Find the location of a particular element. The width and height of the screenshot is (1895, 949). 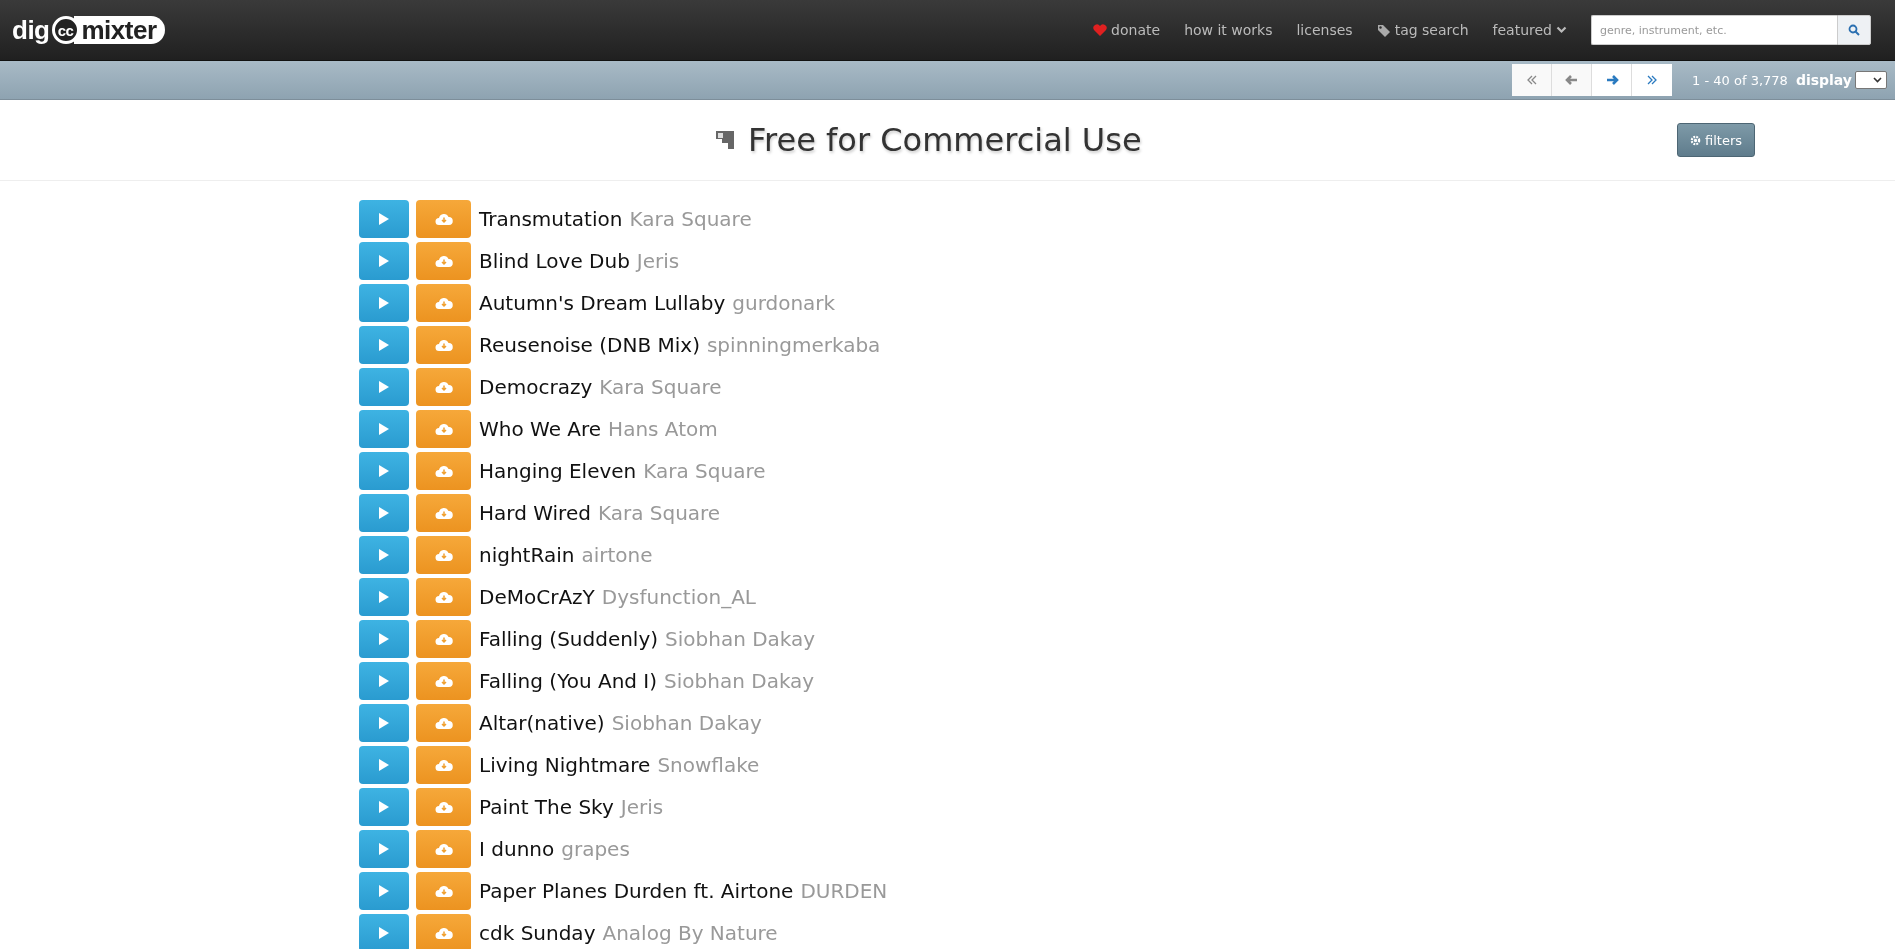

track-title: Reusenoise (DNB Mix) is located at coordinates (589, 345).